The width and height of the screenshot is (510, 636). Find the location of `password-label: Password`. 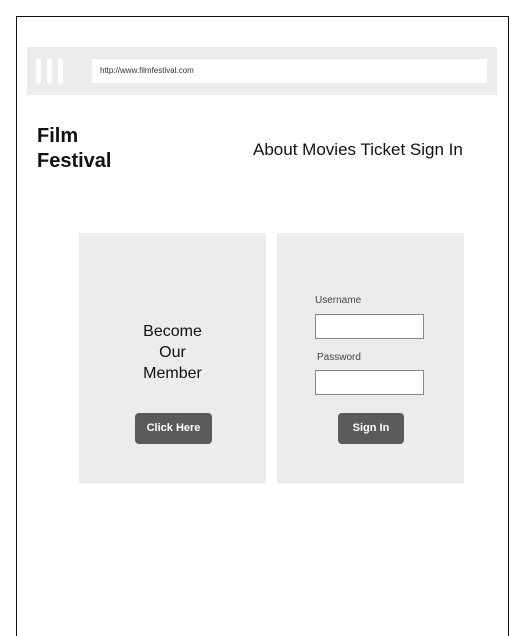

password-label: Password is located at coordinates (339, 357).